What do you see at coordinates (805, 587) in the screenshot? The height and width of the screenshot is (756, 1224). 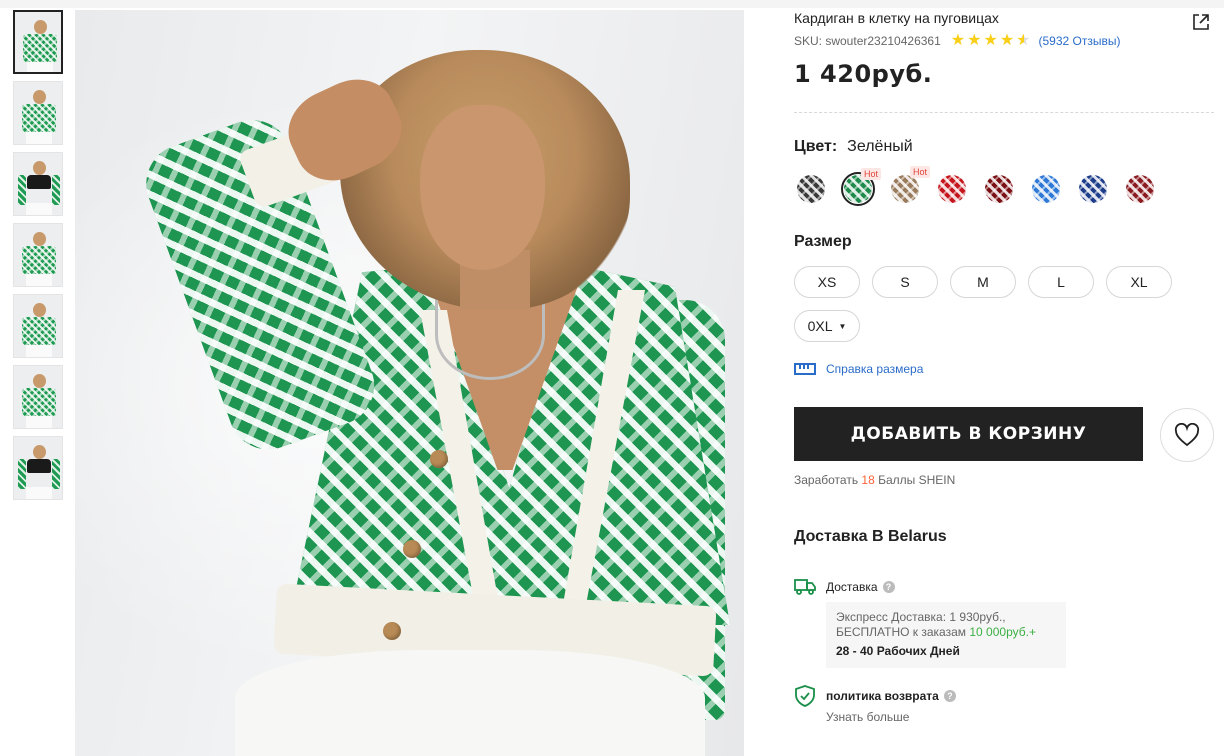 I see `truck-icon` at bounding box center [805, 587].